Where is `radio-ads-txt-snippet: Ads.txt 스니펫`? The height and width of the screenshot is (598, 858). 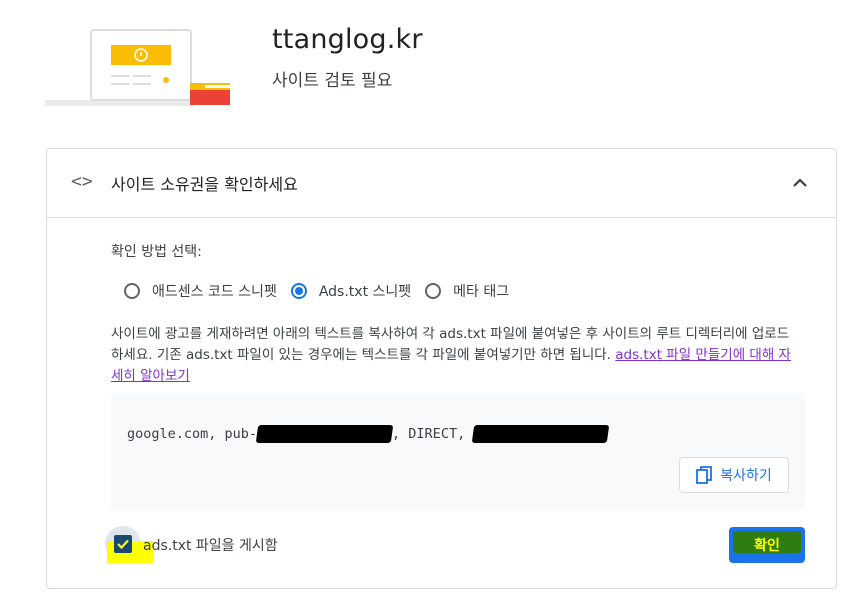
radio-ads-txt-snippet: Ads.txt 스니펫 is located at coordinates (351, 291).